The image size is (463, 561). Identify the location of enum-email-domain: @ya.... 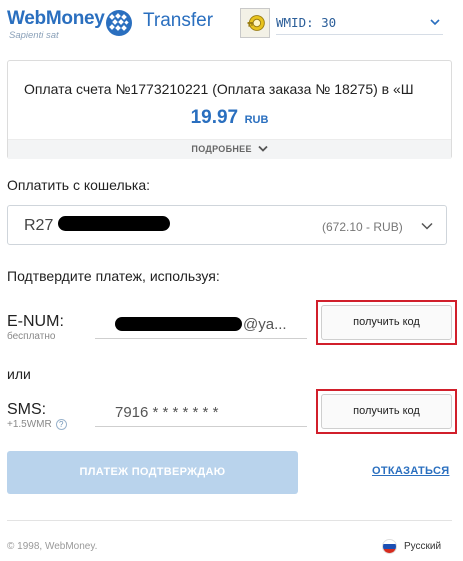
(265, 324).